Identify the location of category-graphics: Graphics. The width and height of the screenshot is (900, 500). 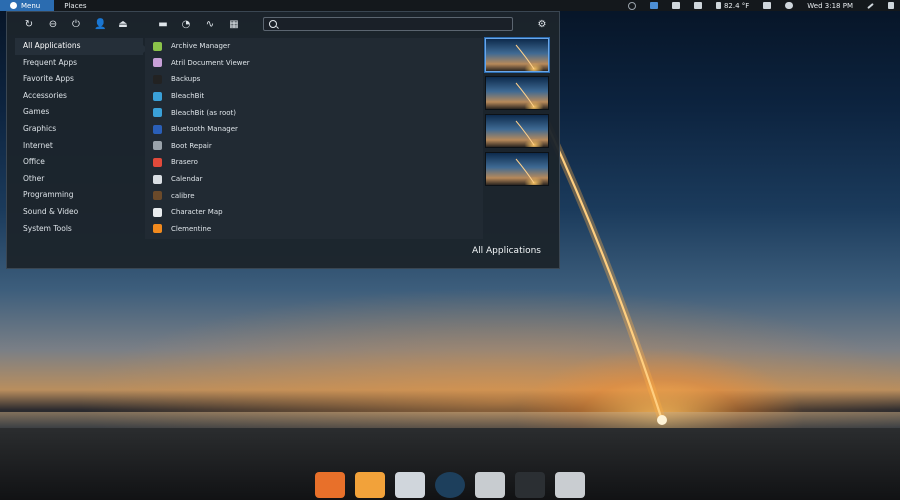
(79, 129).